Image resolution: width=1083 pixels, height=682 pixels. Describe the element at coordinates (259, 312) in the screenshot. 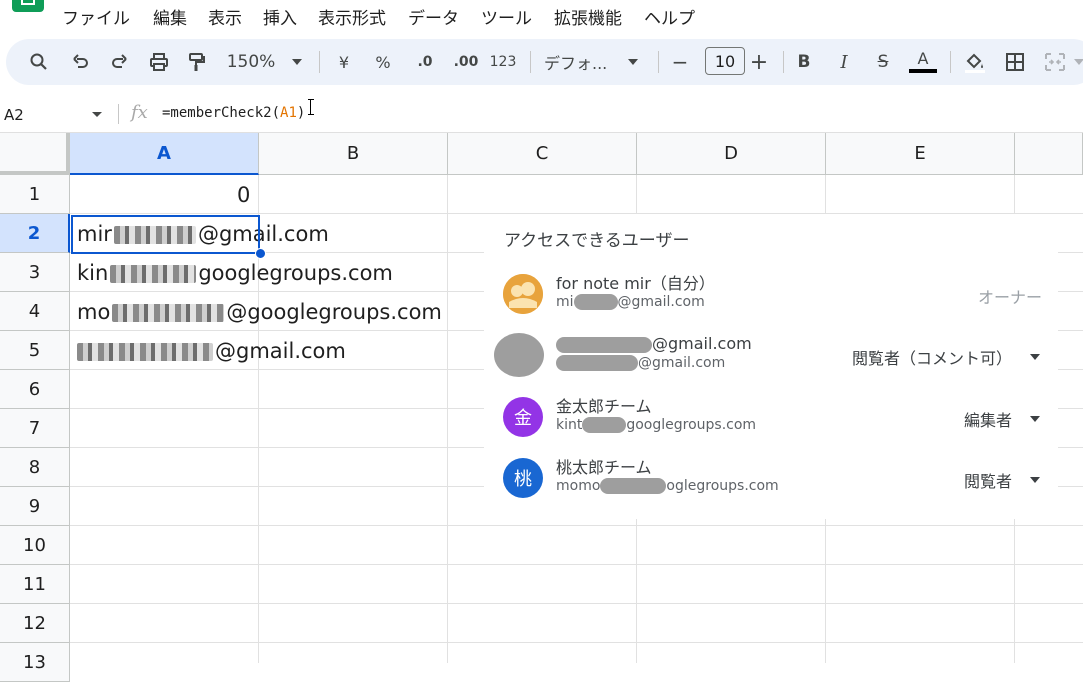

I see `cell-a4: mo @googlegroups.com` at that location.